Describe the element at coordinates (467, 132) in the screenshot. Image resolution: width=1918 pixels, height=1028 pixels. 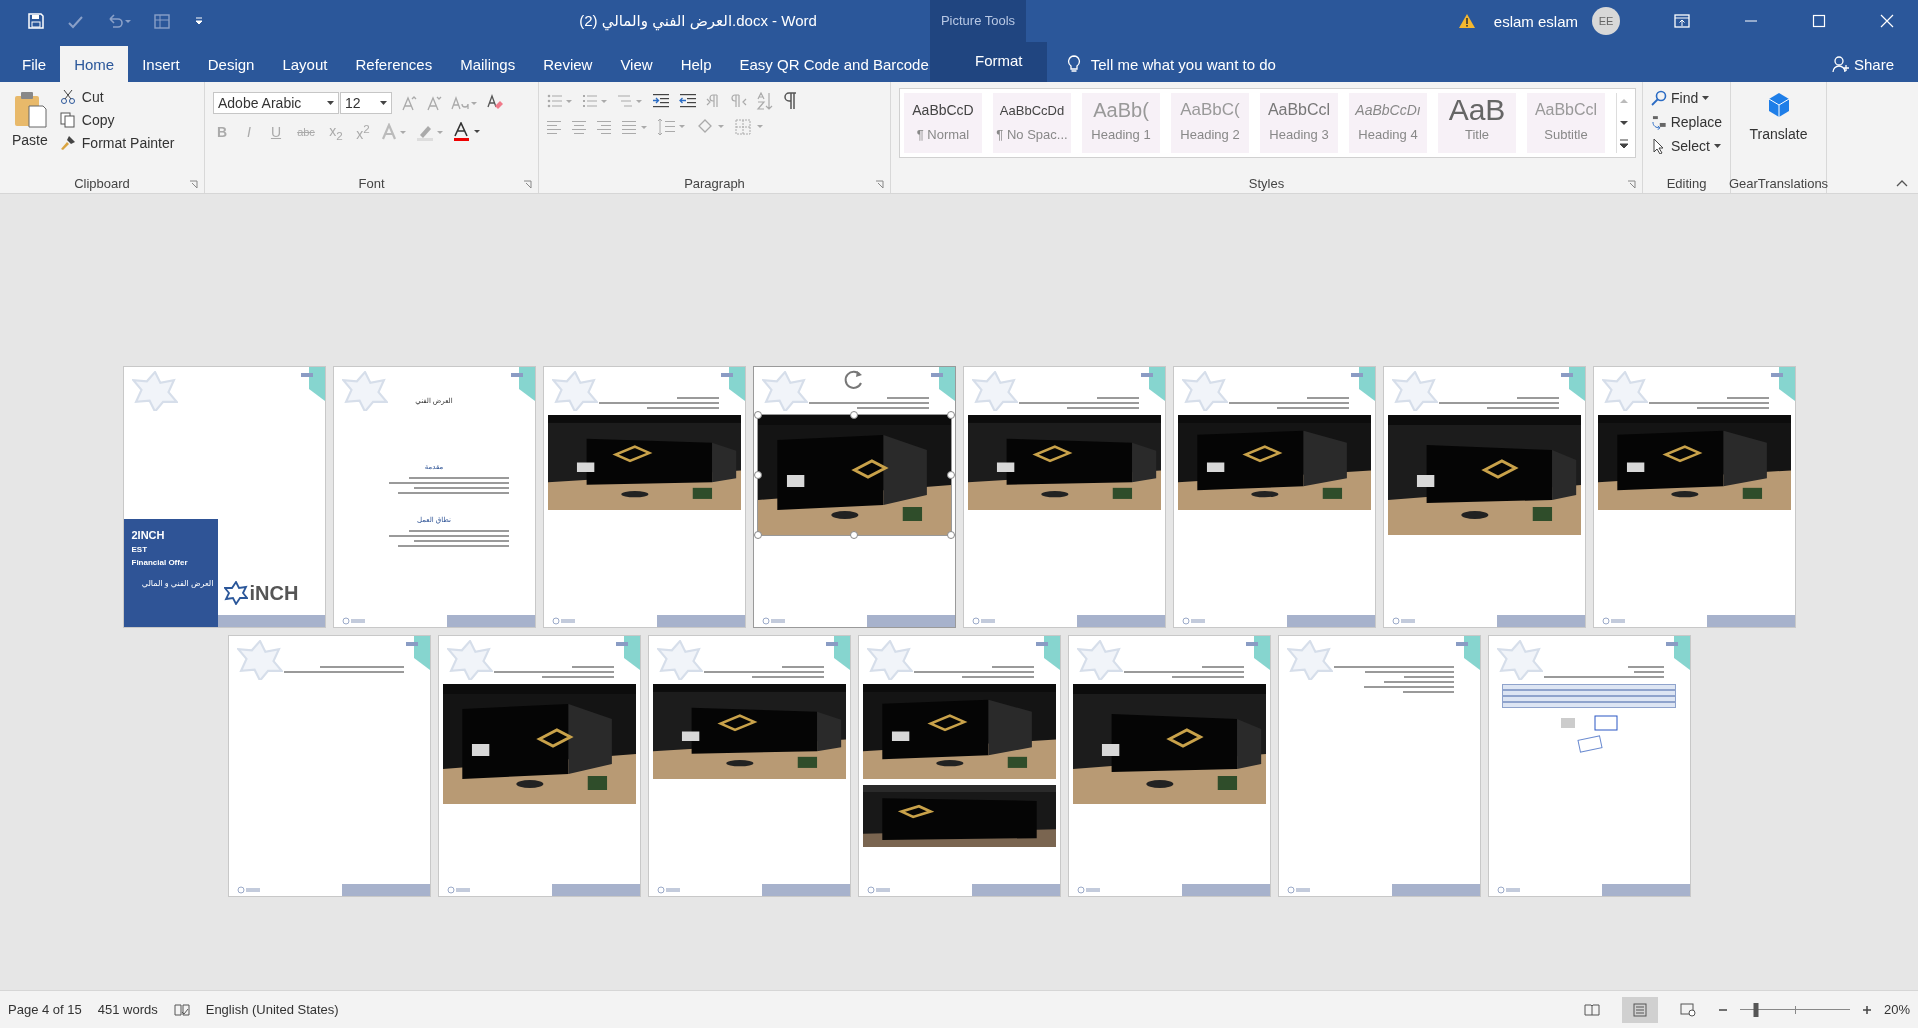
I see `font-color-icon` at that location.